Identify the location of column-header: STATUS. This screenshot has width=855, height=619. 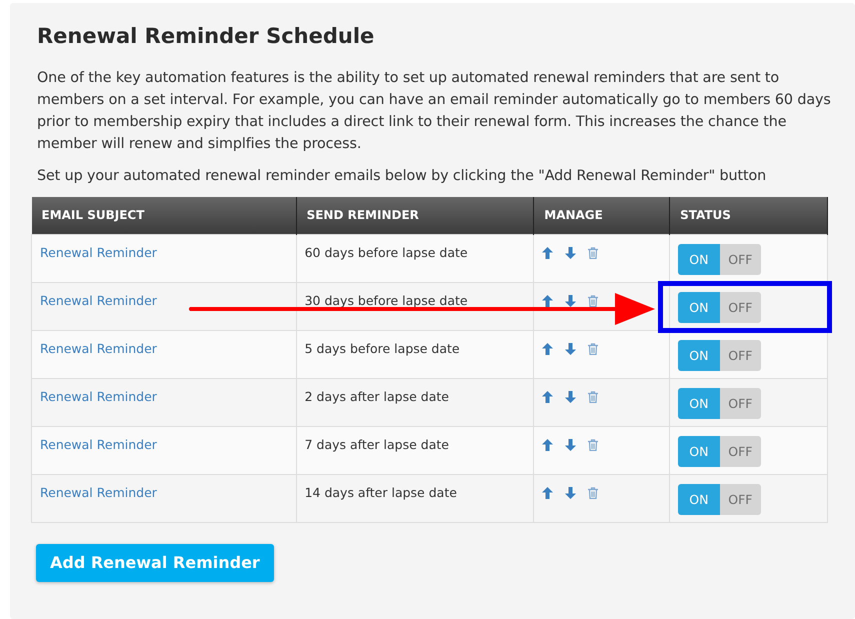
(749, 215).